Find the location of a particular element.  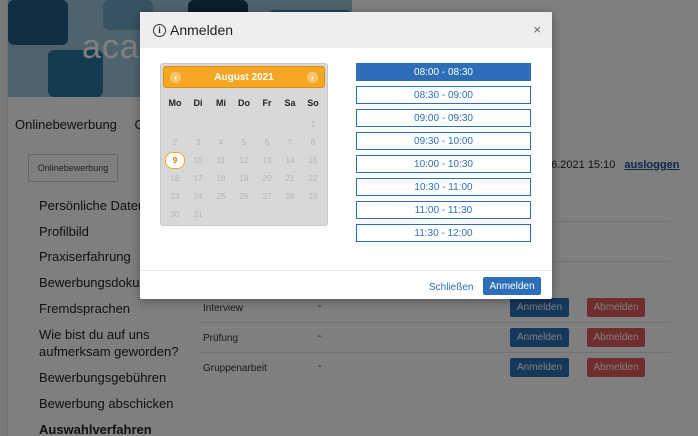

weekday-header: Di is located at coordinates (198, 103).